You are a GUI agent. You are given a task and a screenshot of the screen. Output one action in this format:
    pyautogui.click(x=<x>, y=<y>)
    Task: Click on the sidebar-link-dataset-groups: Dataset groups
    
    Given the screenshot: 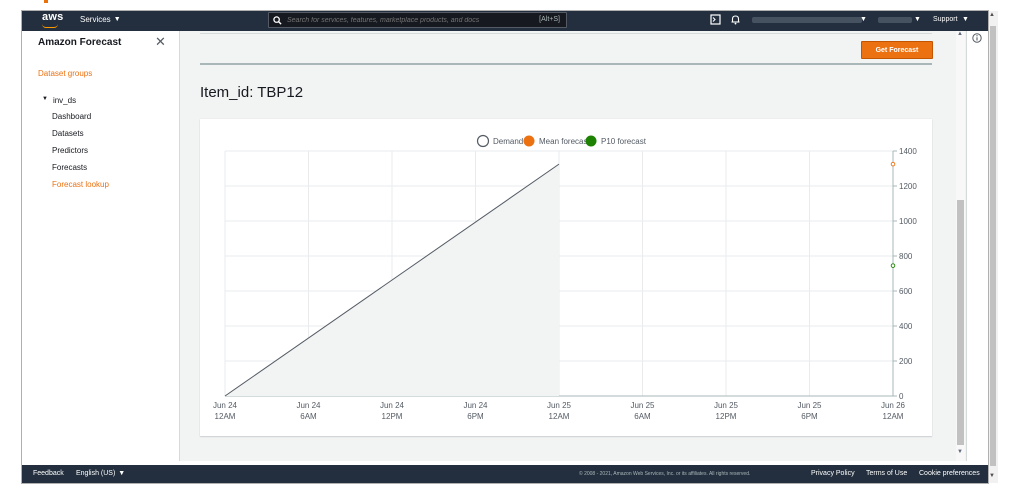 What is the action you would take?
    pyautogui.click(x=65, y=73)
    